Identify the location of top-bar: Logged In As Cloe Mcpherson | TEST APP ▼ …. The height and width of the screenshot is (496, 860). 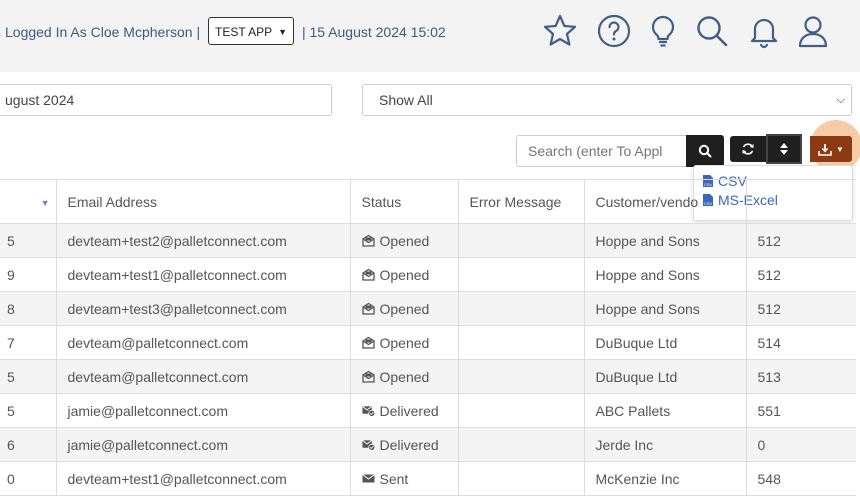
(430, 36).